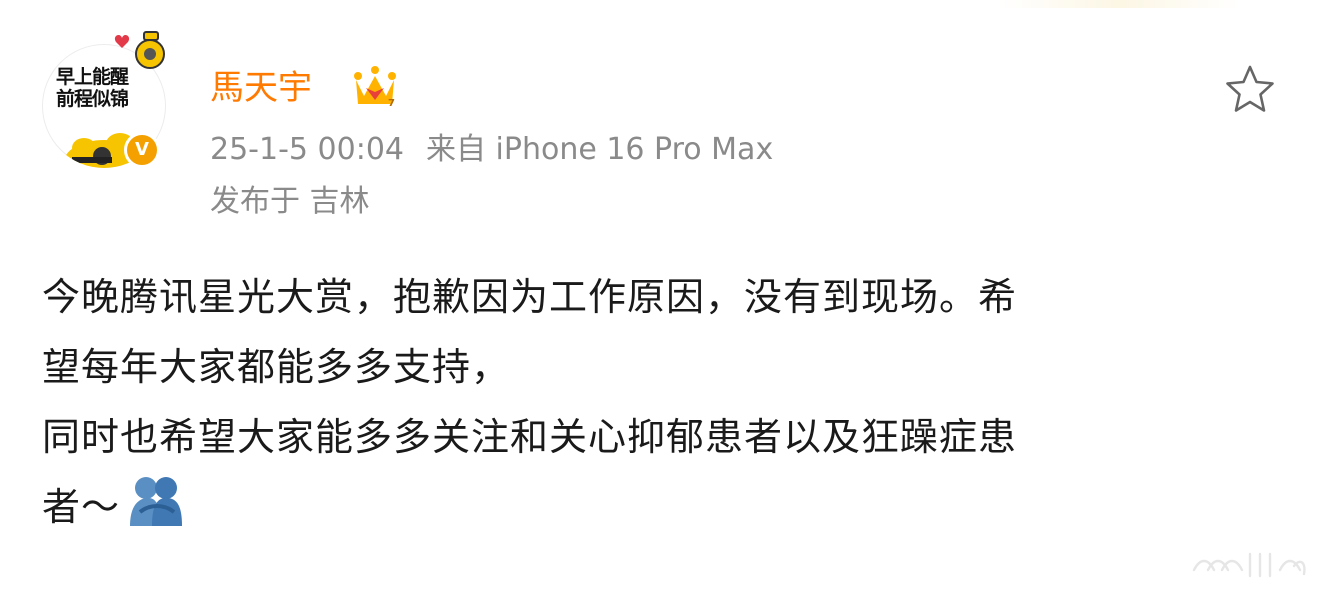 This screenshot has width=1320, height=598. Describe the element at coordinates (106, 105) in the screenshot. I see `author-avatar: 早上能醒 前程似锦 V` at that location.